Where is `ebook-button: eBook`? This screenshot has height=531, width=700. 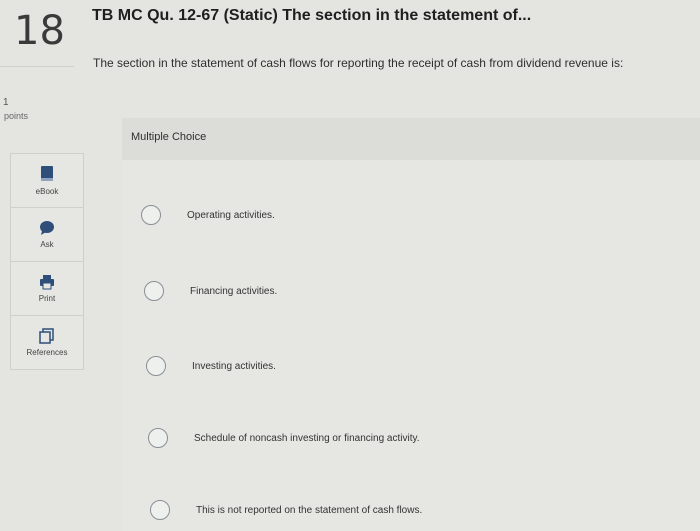
ebook-button: eBook is located at coordinates (47, 181).